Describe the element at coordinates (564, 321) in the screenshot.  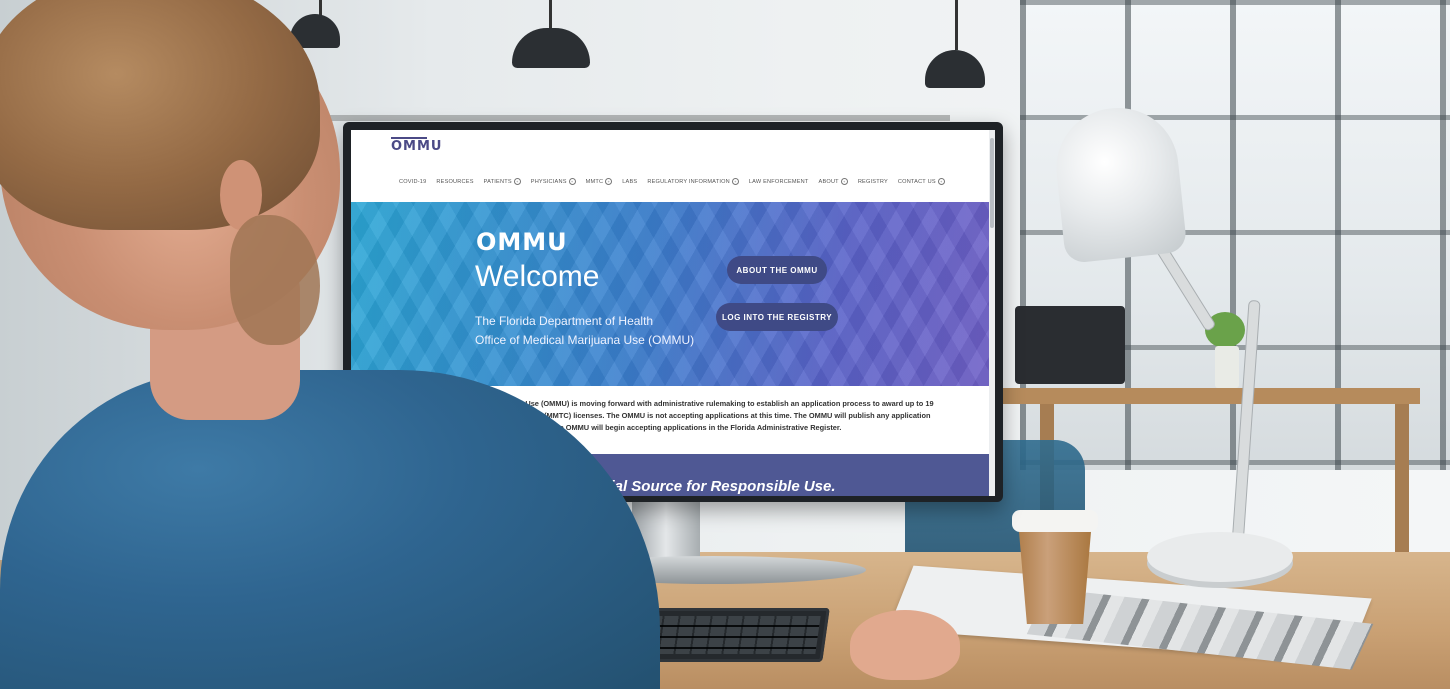
I see `hero-subtitle-department: The Florida Department of Health` at that location.